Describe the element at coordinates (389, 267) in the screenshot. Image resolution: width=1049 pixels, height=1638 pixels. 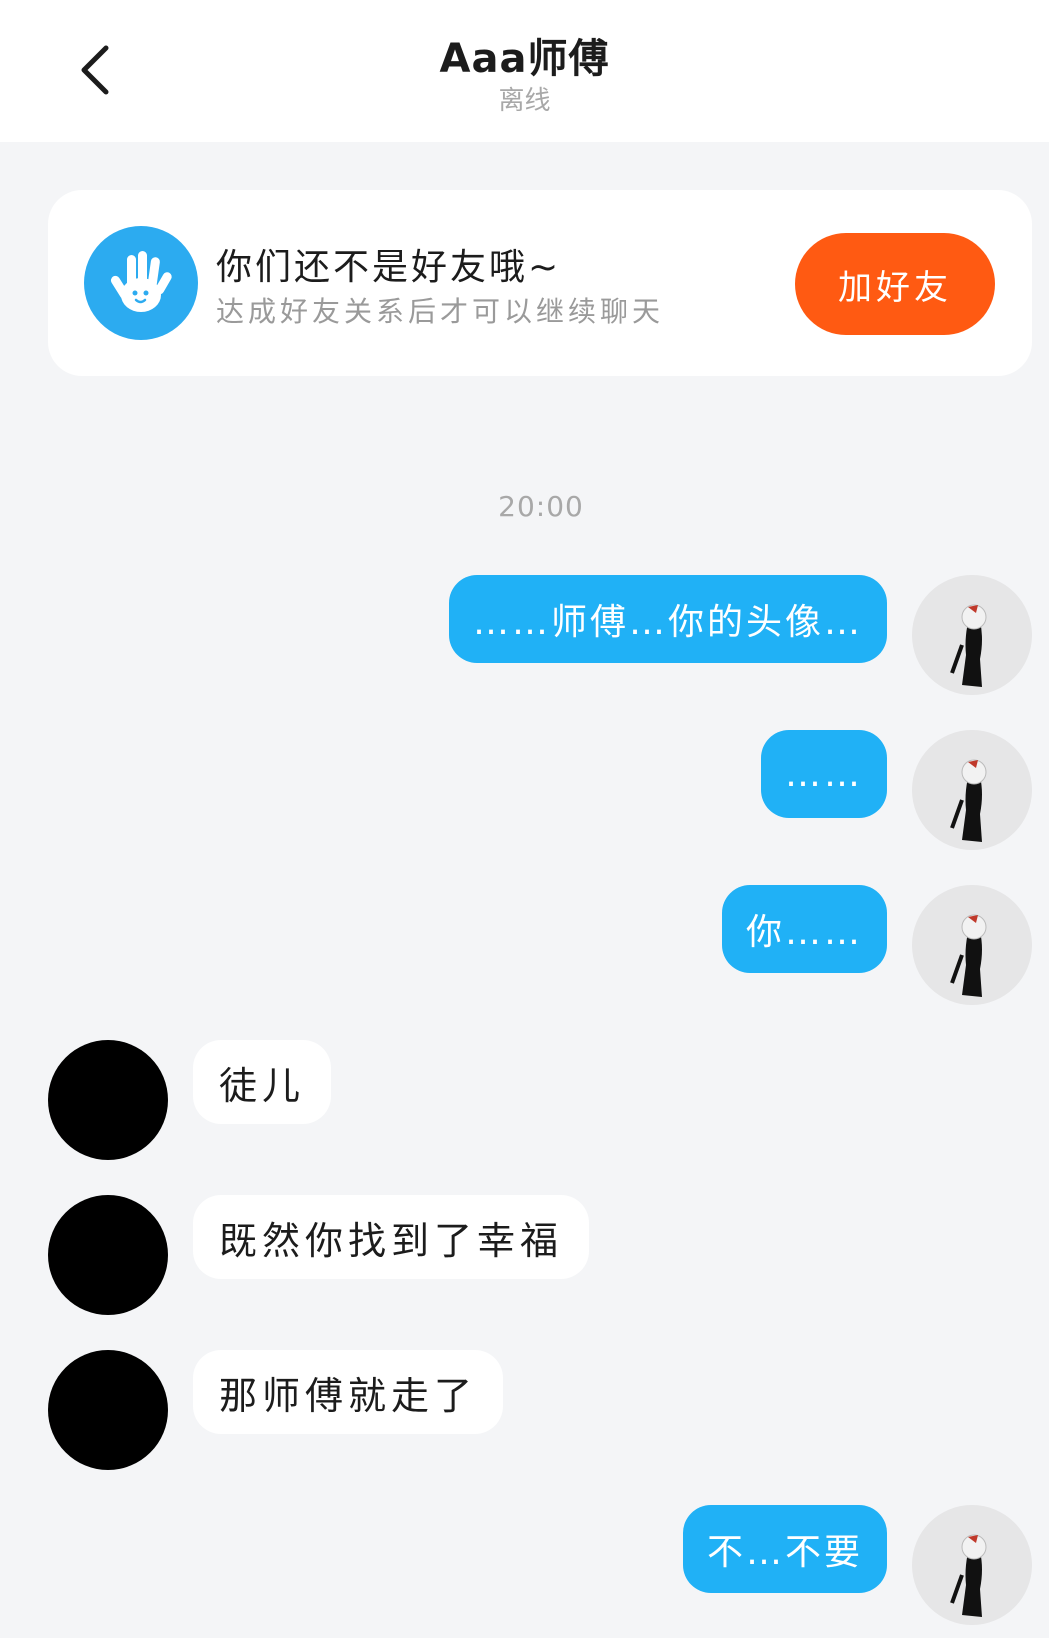
I see `card-title: 你们还不是好友哦~` at that location.